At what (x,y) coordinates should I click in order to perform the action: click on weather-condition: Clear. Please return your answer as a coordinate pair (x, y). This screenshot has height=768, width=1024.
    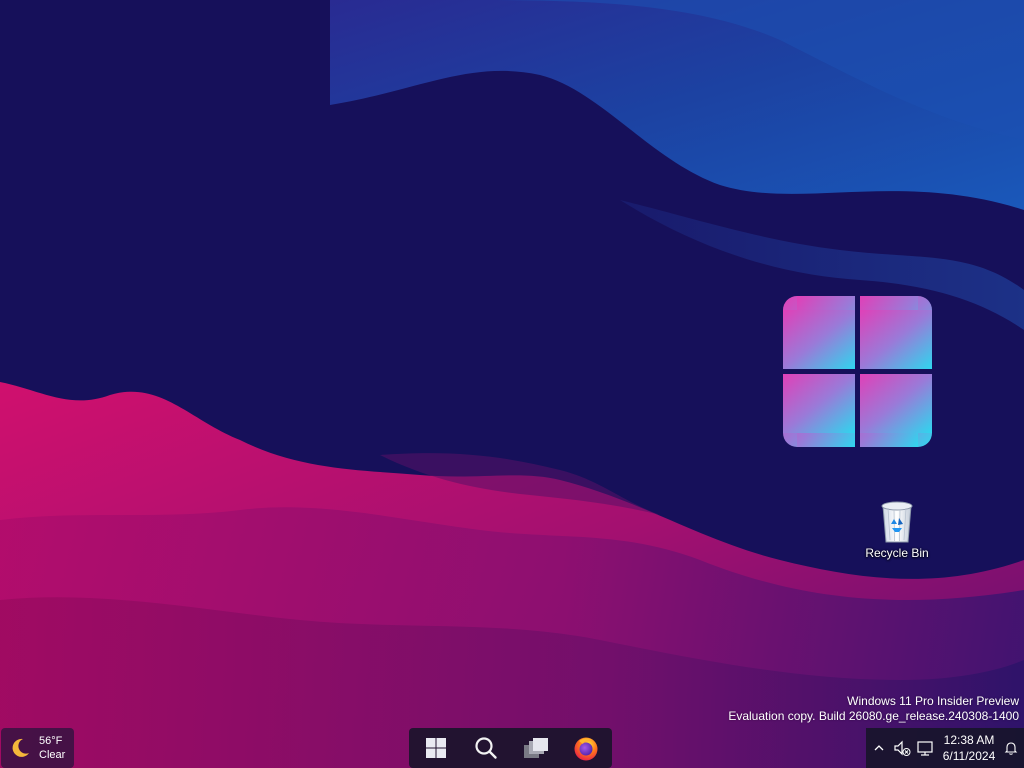
    Looking at the image, I should click on (52, 755).